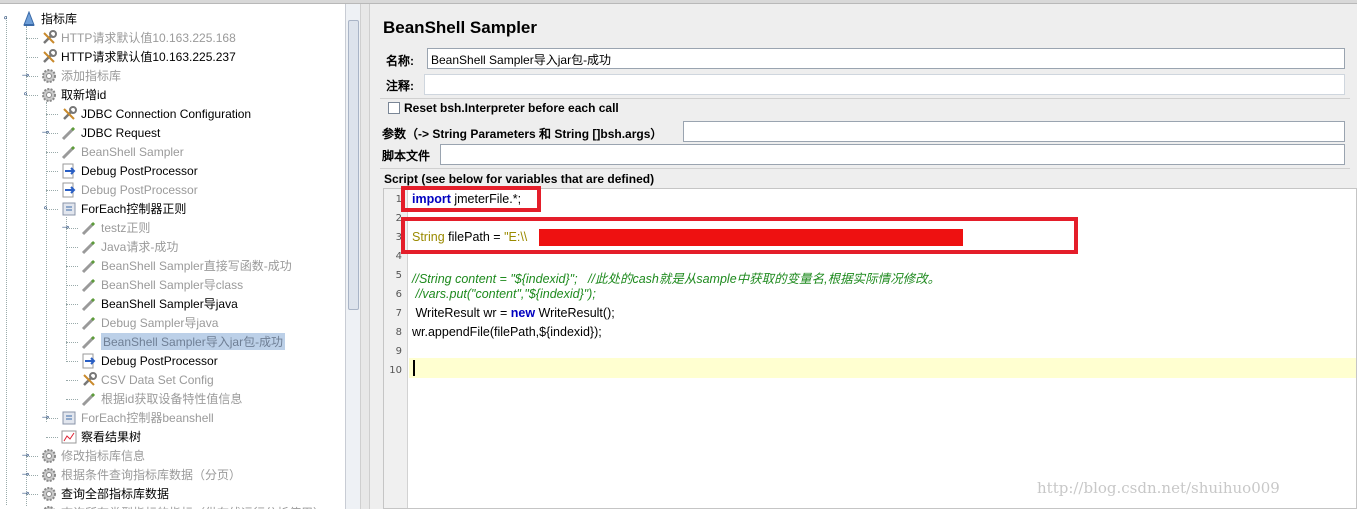 The image size is (1357, 509). What do you see at coordinates (138, 56) in the screenshot?
I see `tree-node: HTTP请求默认值10.163.225.237` at bounding box center [138, 56].